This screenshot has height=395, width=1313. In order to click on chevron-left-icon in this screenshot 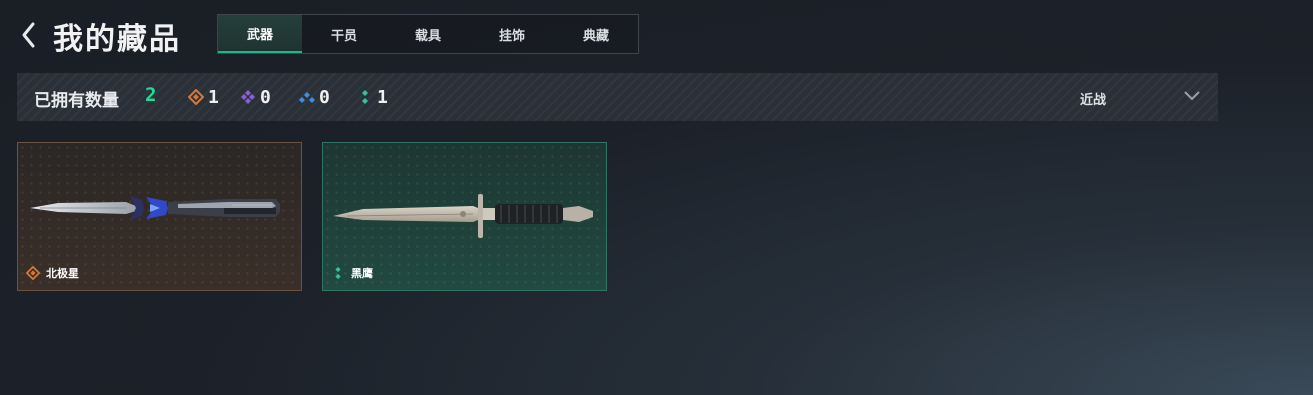, I will do `click(28, 35)`.